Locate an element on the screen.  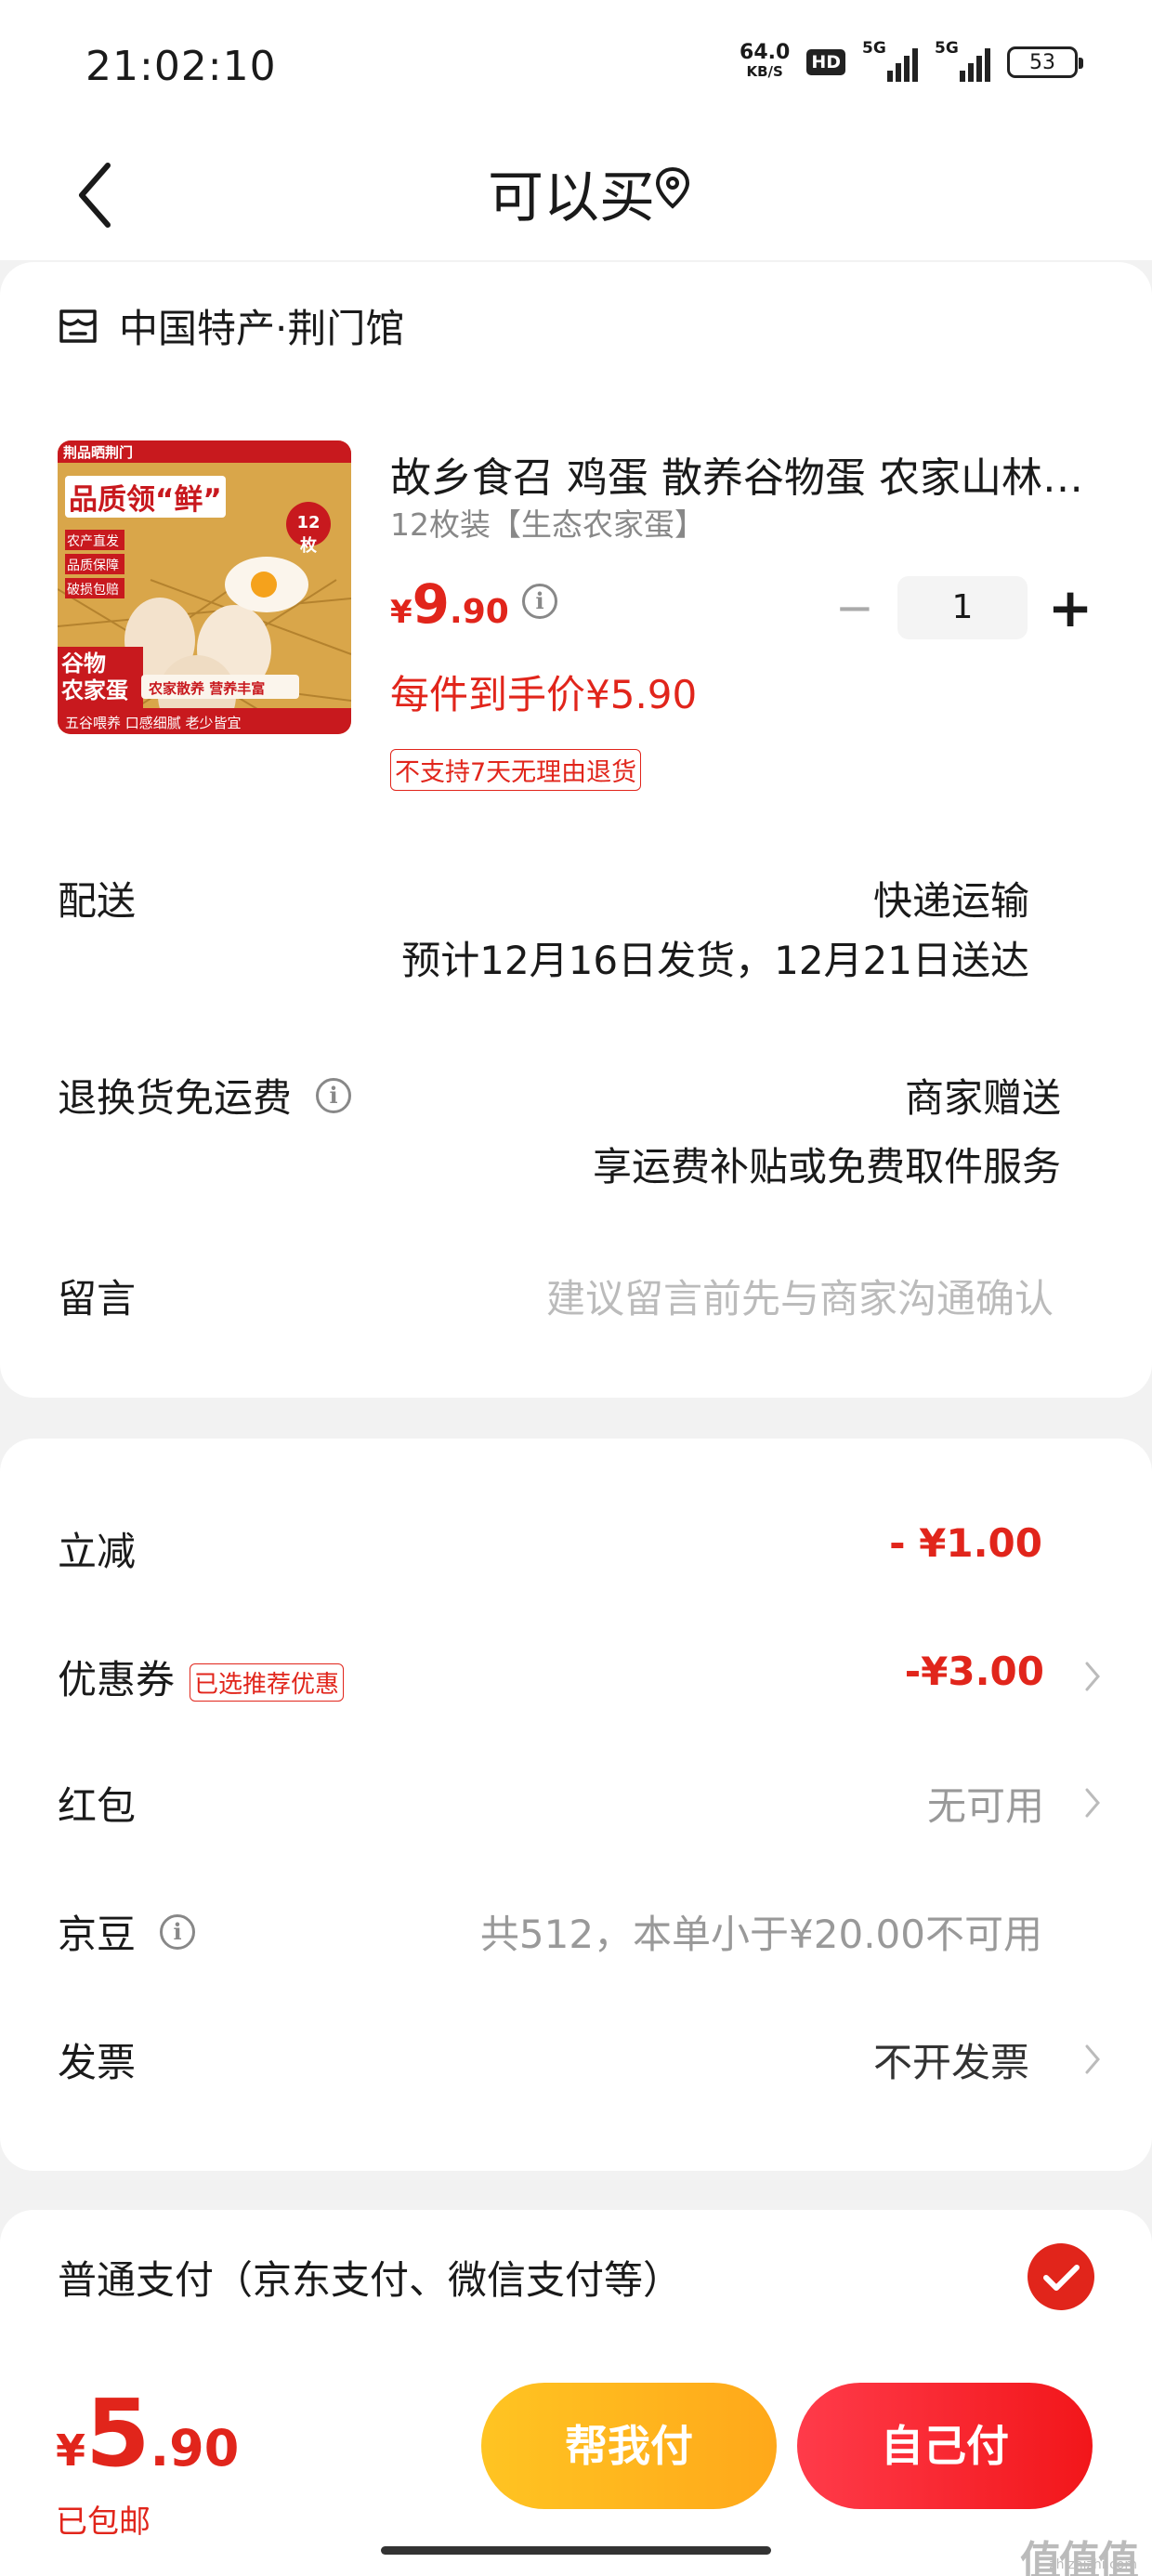
image-tag: 品质保障 is located at coordinates (93, 566).